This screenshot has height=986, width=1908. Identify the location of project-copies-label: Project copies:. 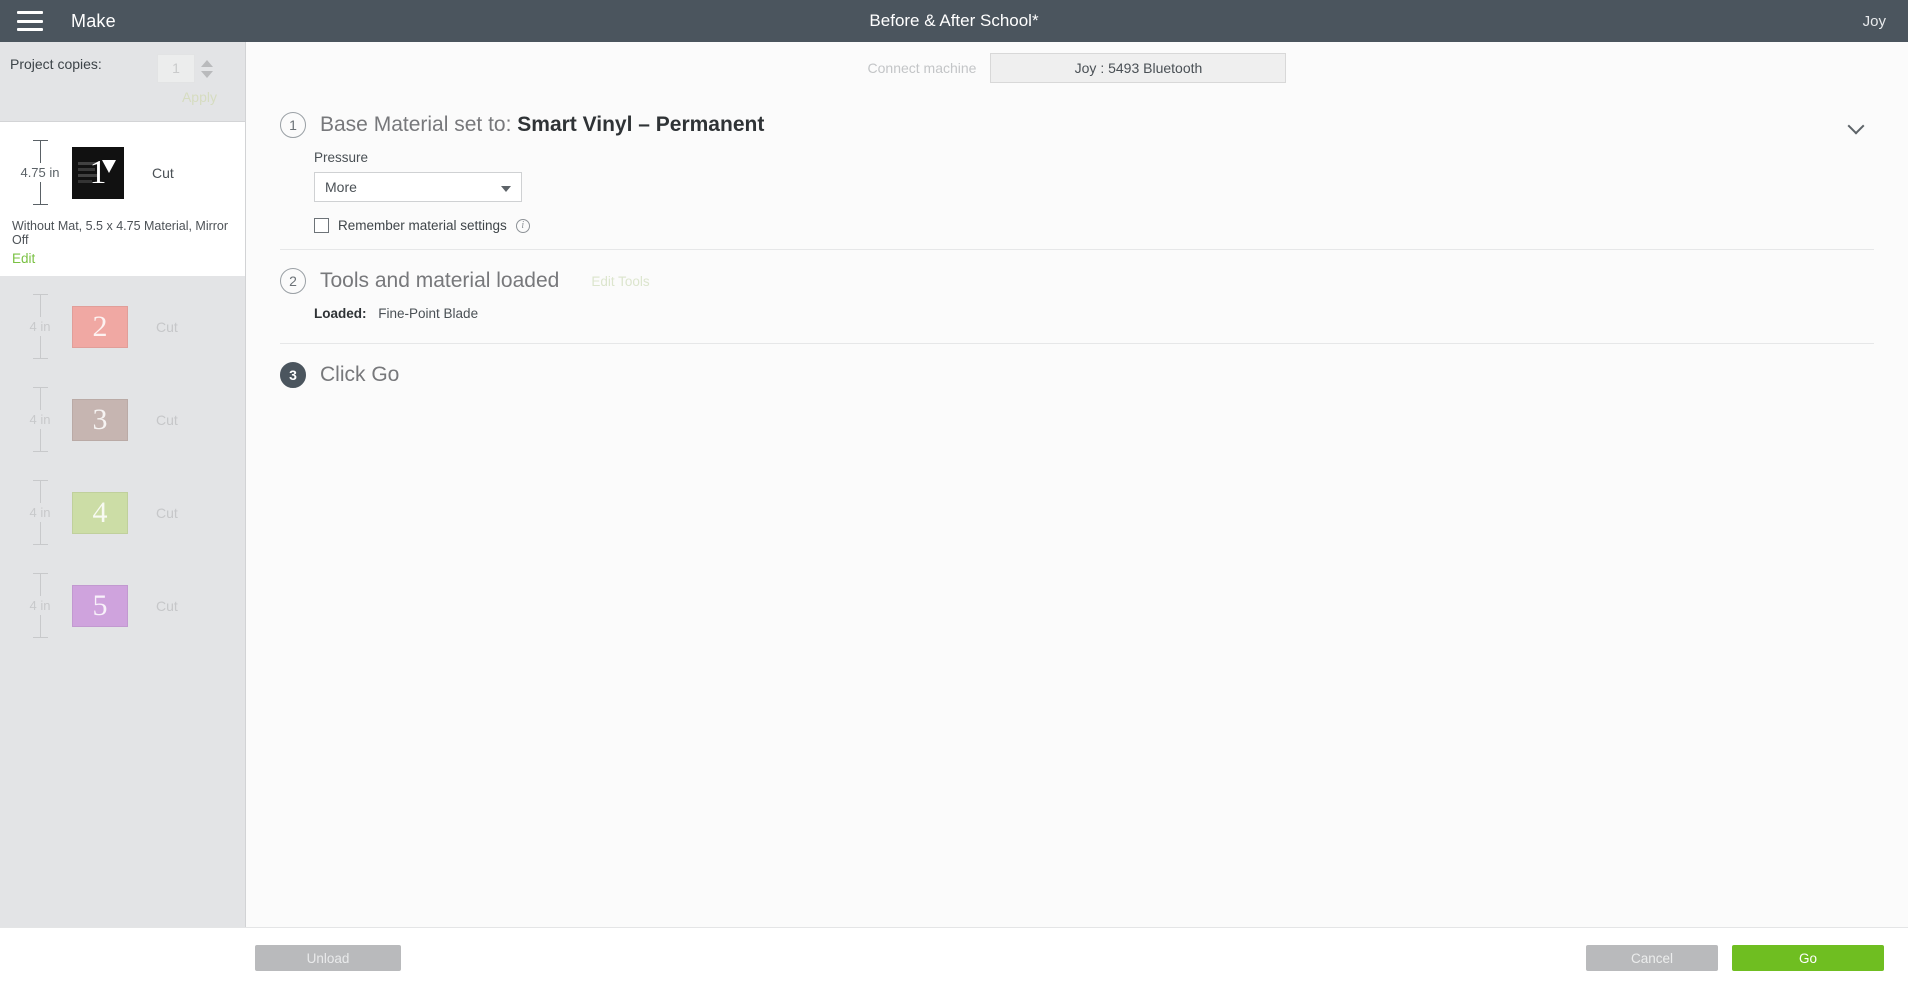
(56, 64).